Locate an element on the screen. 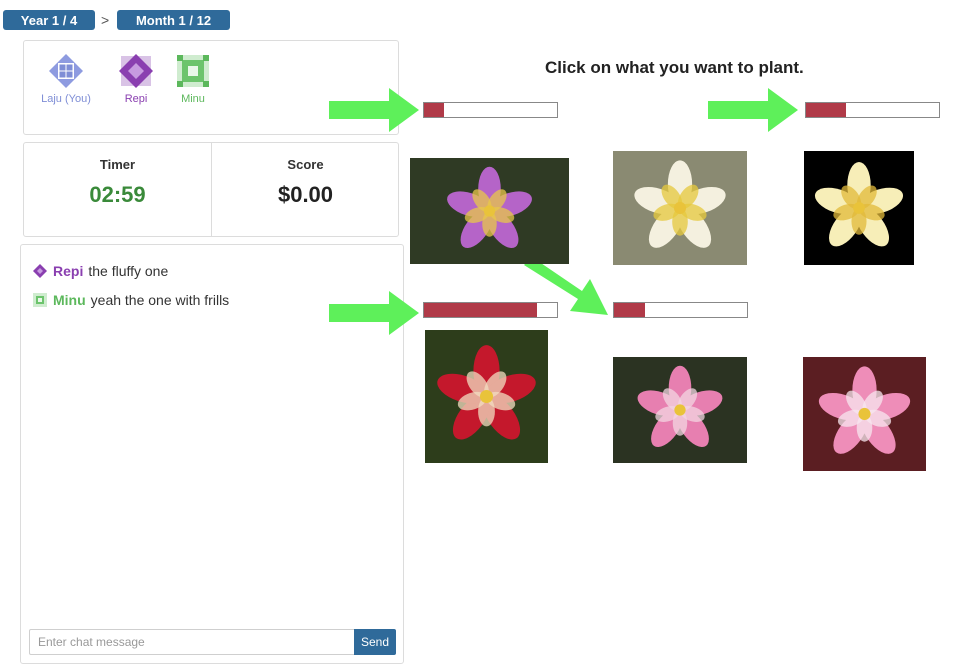  chat-message: Minu yeah the one with frills is located at coordinates (131, 300).